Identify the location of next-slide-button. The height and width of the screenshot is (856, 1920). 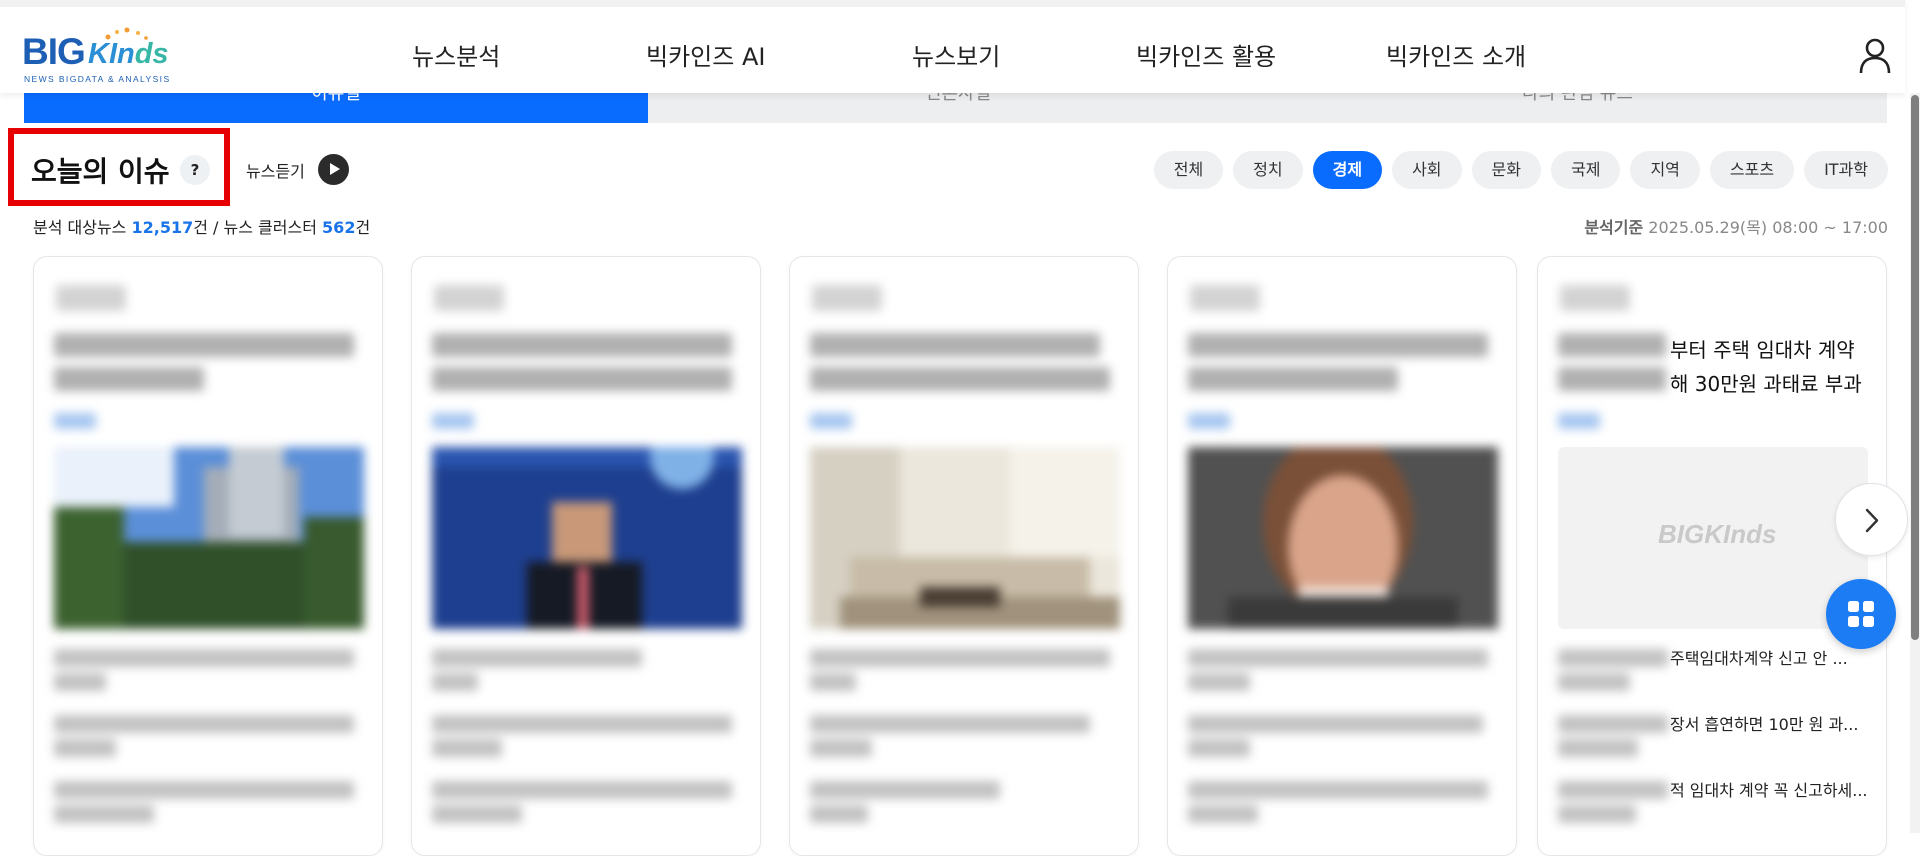
(1871, 519).